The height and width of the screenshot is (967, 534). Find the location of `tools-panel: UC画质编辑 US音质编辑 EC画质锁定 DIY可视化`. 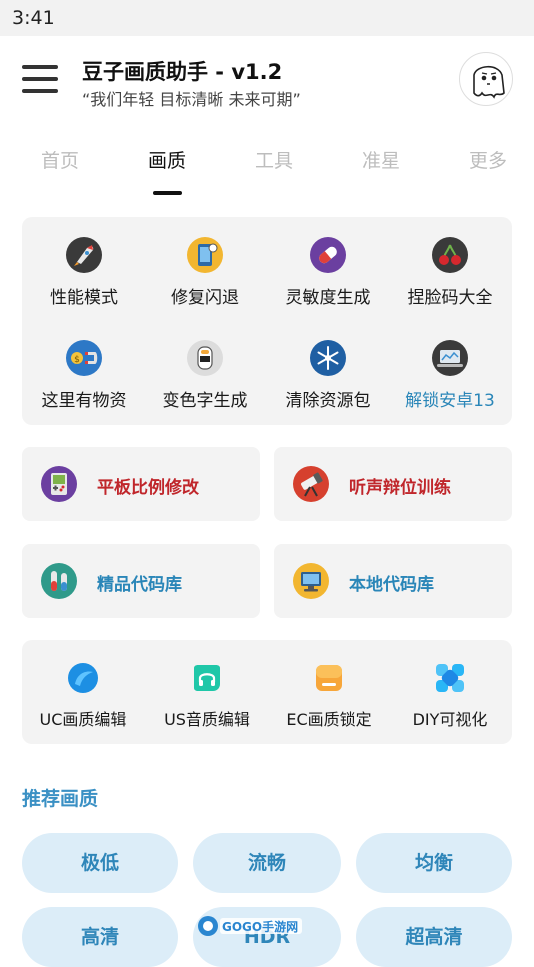

tools-panel: UC画质编辑 US音质编辑 EC画质锁定 DIY可视化 is located at coordinates (267, 692).